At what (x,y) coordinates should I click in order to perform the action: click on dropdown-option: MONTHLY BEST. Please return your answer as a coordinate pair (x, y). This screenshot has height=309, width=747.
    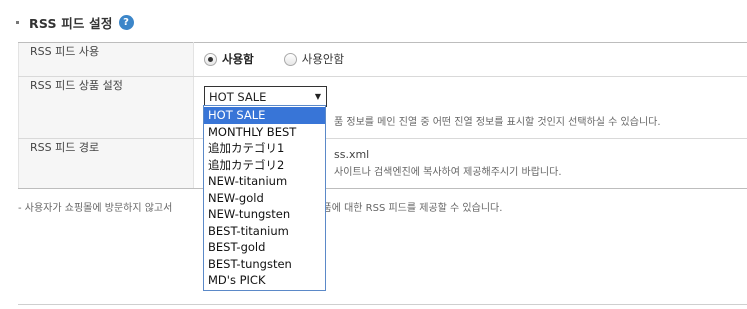
    Looking at the image, I should click on (264, 132).